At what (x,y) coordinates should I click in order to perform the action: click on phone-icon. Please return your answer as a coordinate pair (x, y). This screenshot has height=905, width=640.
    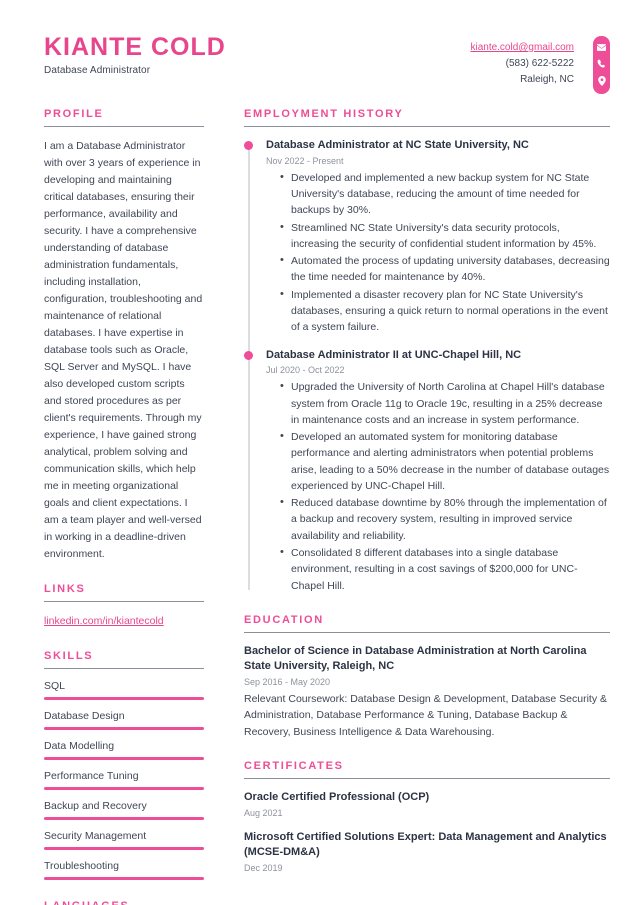
    Looking at the image, I should click on (601, 63).